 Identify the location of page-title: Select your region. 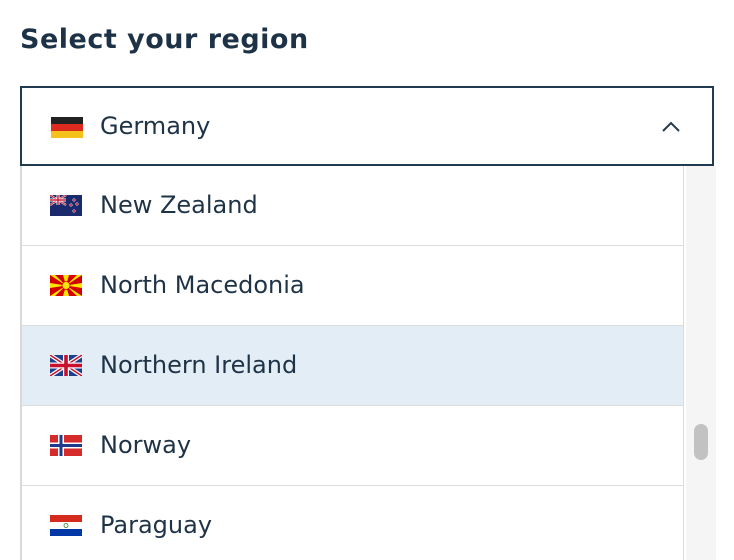
(164, 39).